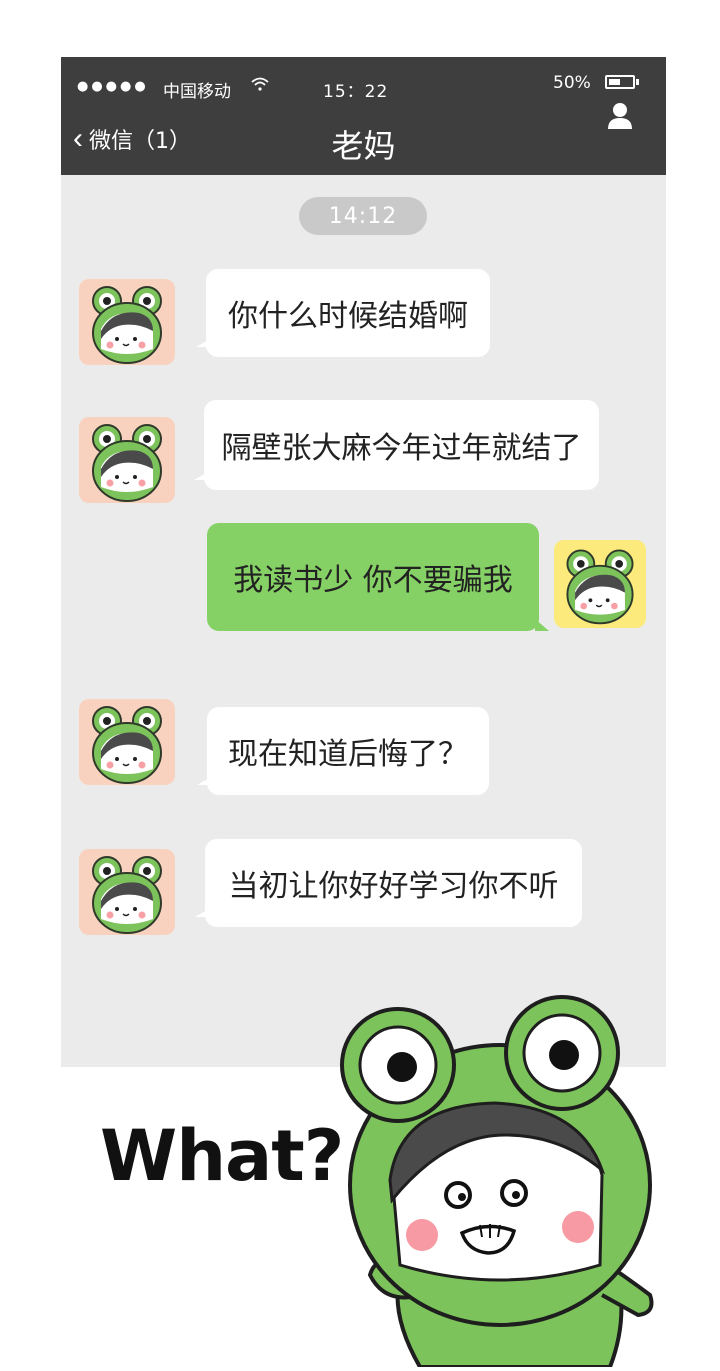  I want to click on message-bubble: 当初让你好好学习你不听, so click(388, 883).